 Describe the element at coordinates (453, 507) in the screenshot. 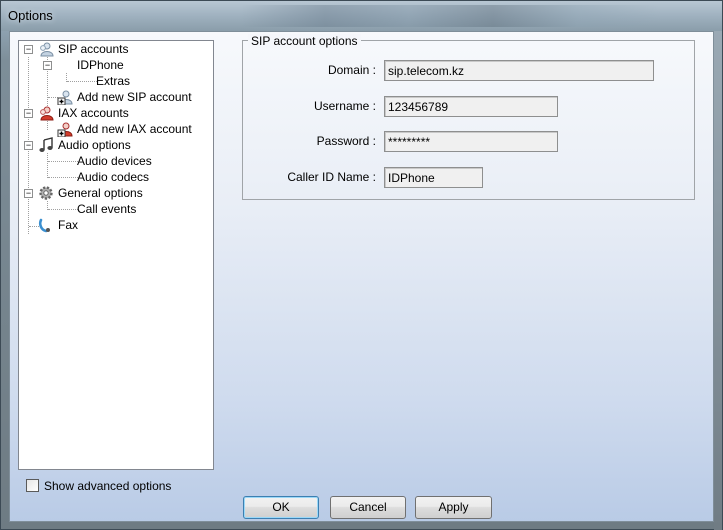

I see `apply-button: Apply` at that location.